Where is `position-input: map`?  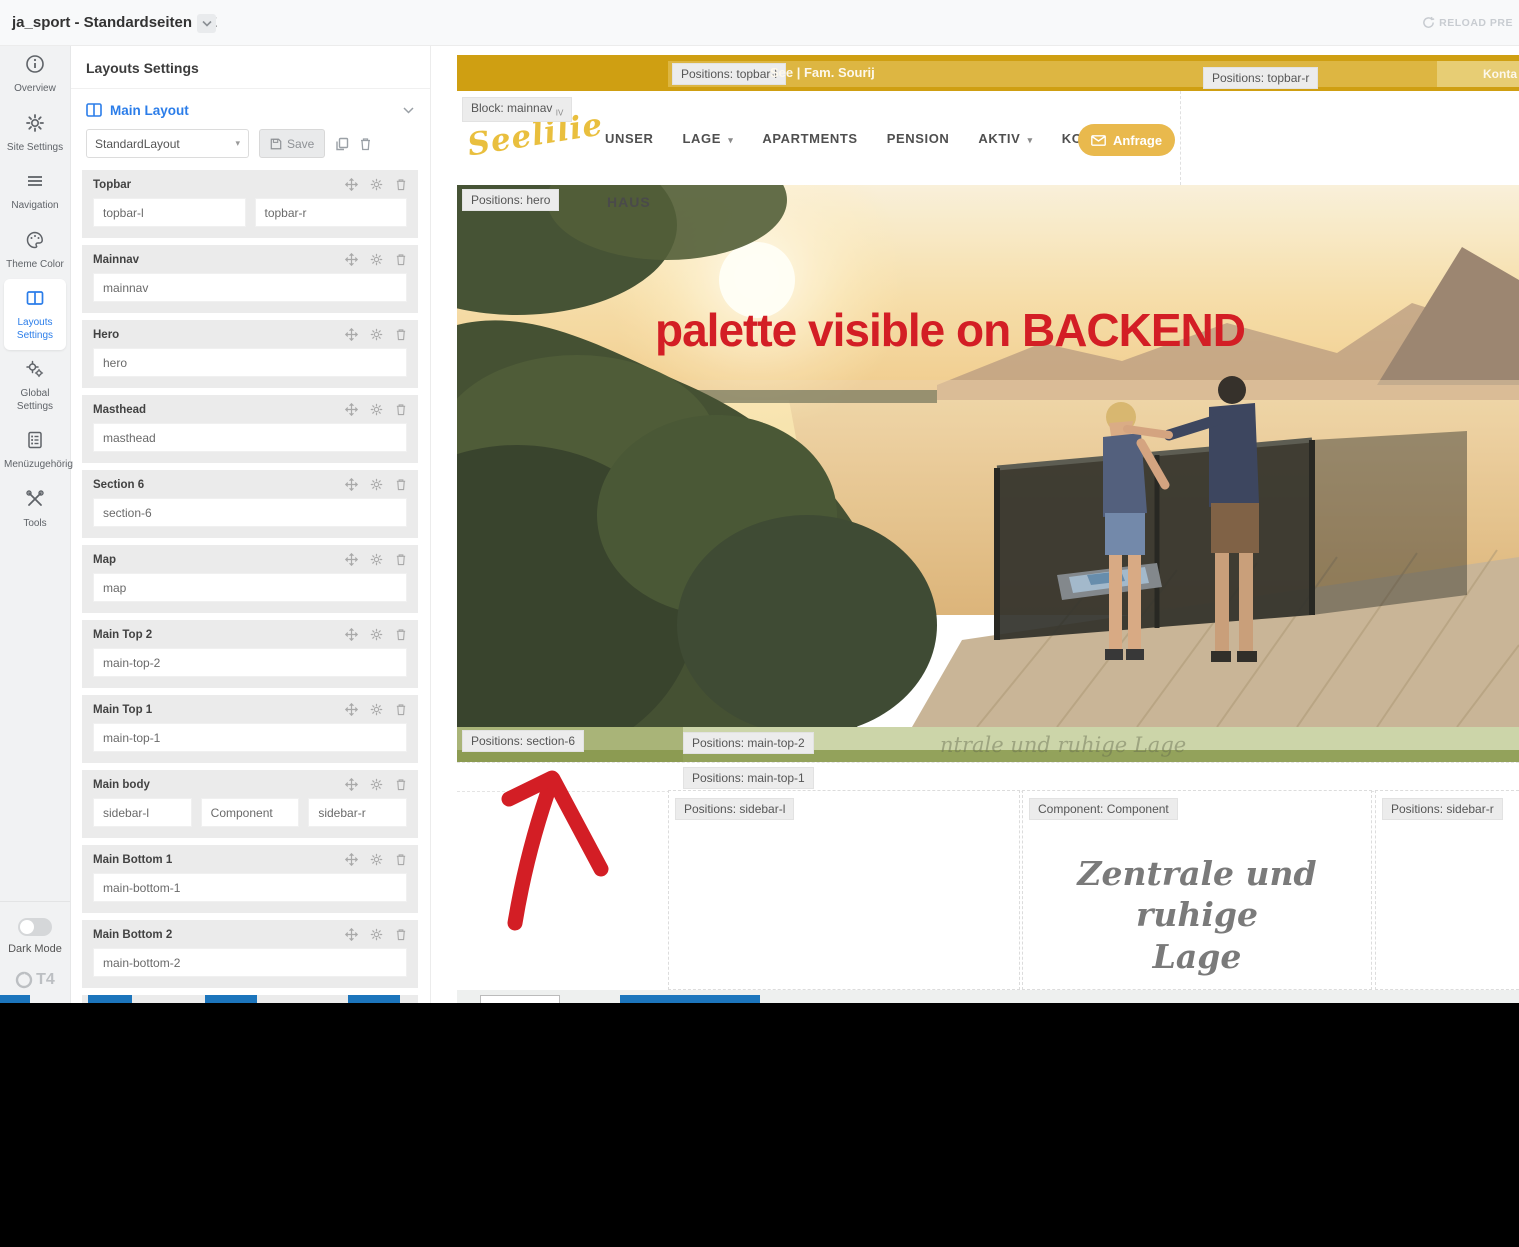 position-input: map is located at coordinates (250, 587).